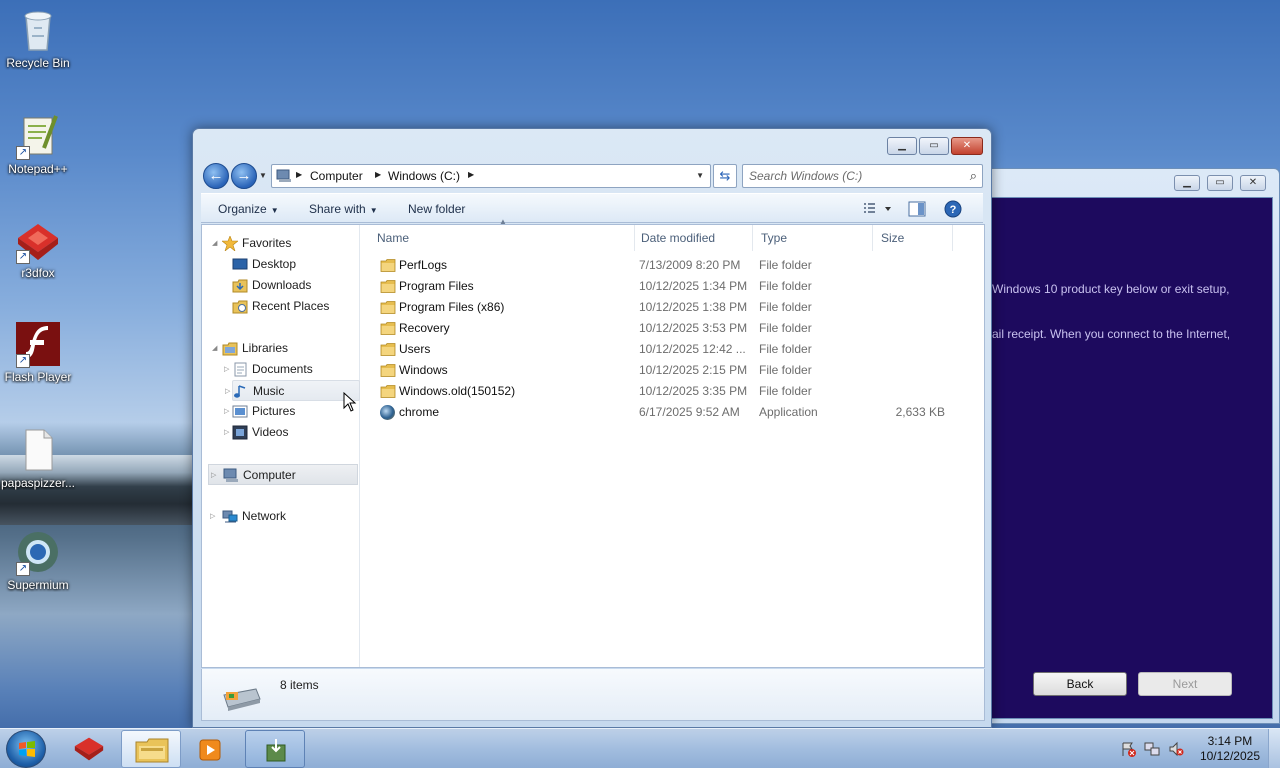 The height and width of the screenshot is (768, 1280). What do you see at coordinates (283, 474) in the screenshot?
I see `nav-computer: ▷ Computer` at bounding box center [283, 474].